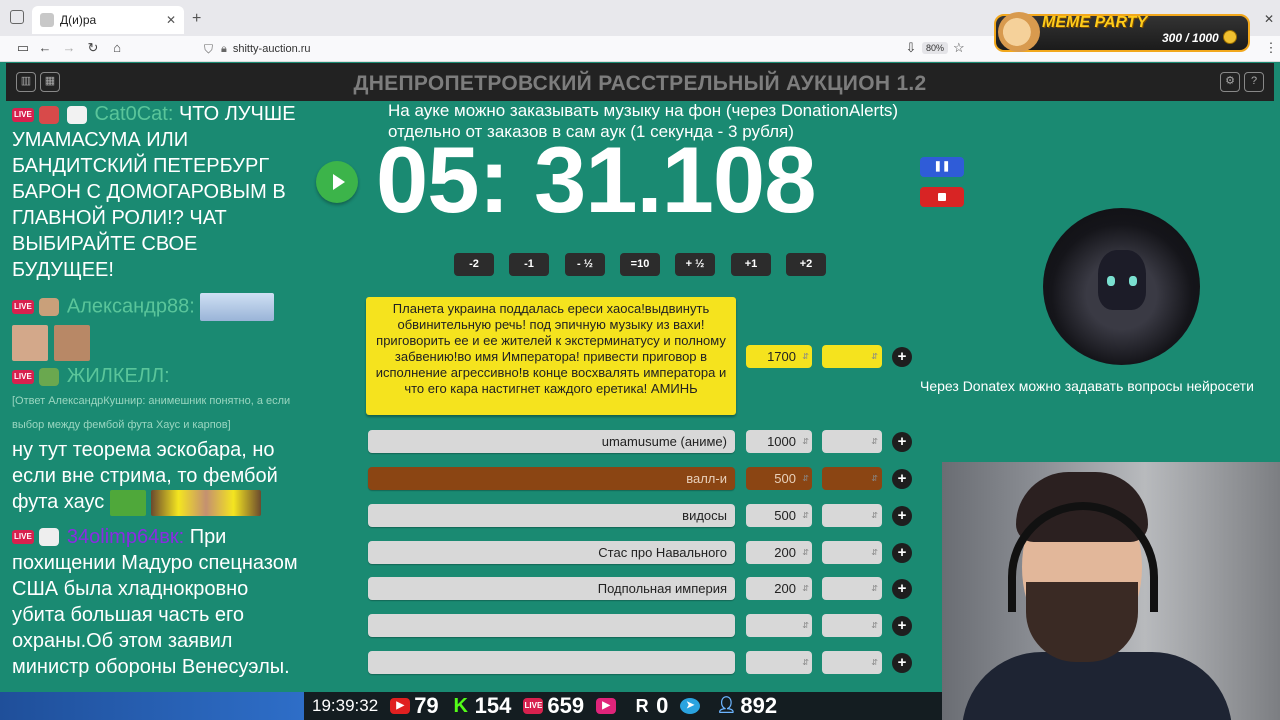 This screenshot has width=1280, height=720. Describe the element at coordinates (118, 376) in the screenshot. I see `chat-nick: ЖИЛКЕЛЛ:` at that location.